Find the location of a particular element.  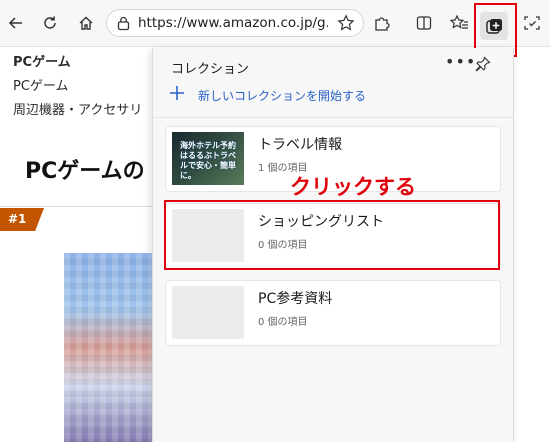

lock-icon is located at coordinates (123, 25).